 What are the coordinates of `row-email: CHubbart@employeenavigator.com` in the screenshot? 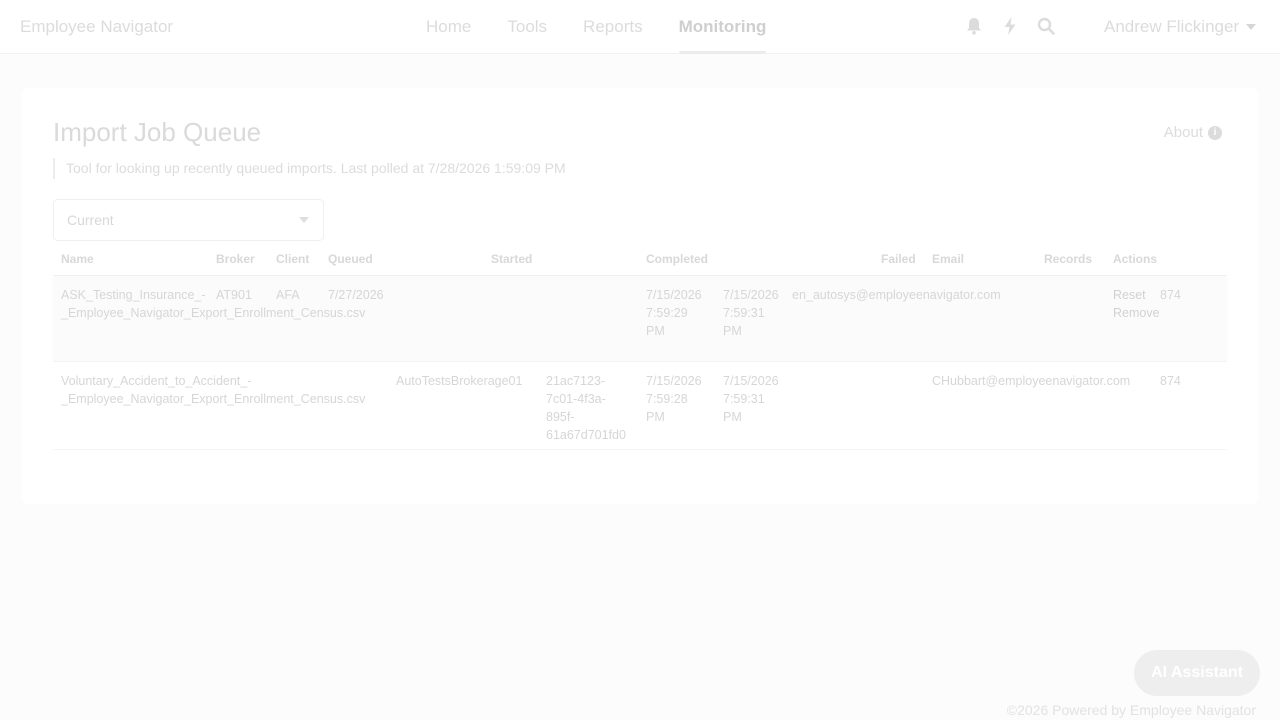 It's located at (1031, 381).